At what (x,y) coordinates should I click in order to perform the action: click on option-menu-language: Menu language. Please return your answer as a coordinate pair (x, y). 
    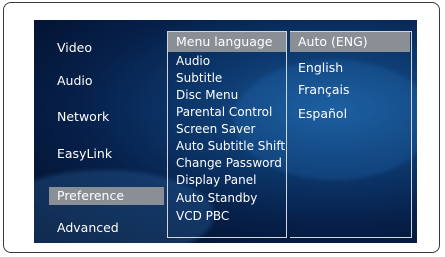
    Looking at the image, I should click on (224, 42).